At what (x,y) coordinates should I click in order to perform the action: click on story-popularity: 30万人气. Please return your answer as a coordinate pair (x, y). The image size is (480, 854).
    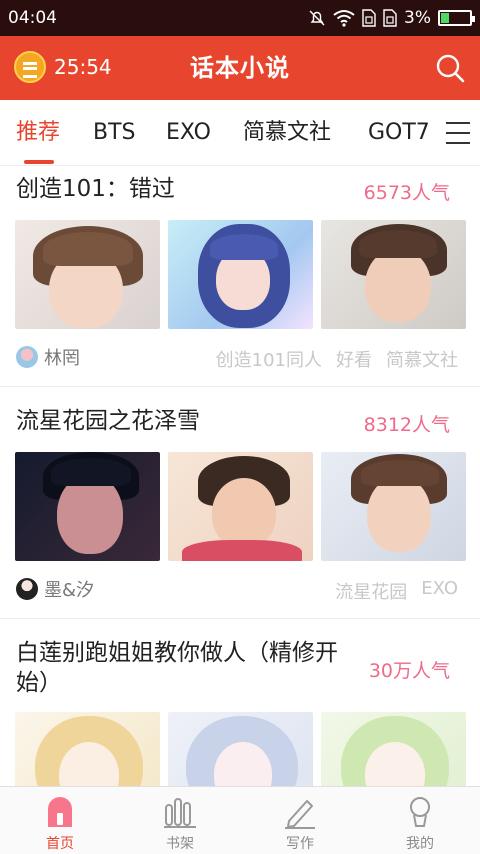
    Looking at the image, I should click on (409, 671).